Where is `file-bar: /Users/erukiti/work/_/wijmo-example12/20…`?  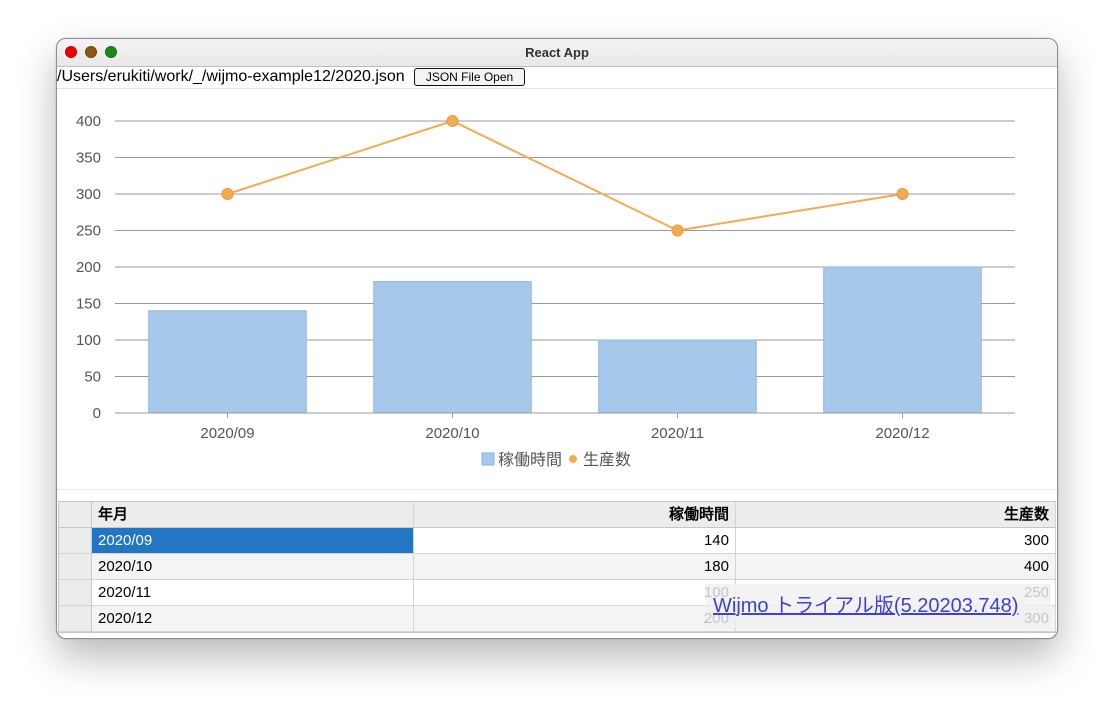
file-bar: /Users/erukiti/work/_/wijmo-example12/20… is located at coordinates (557, 78).